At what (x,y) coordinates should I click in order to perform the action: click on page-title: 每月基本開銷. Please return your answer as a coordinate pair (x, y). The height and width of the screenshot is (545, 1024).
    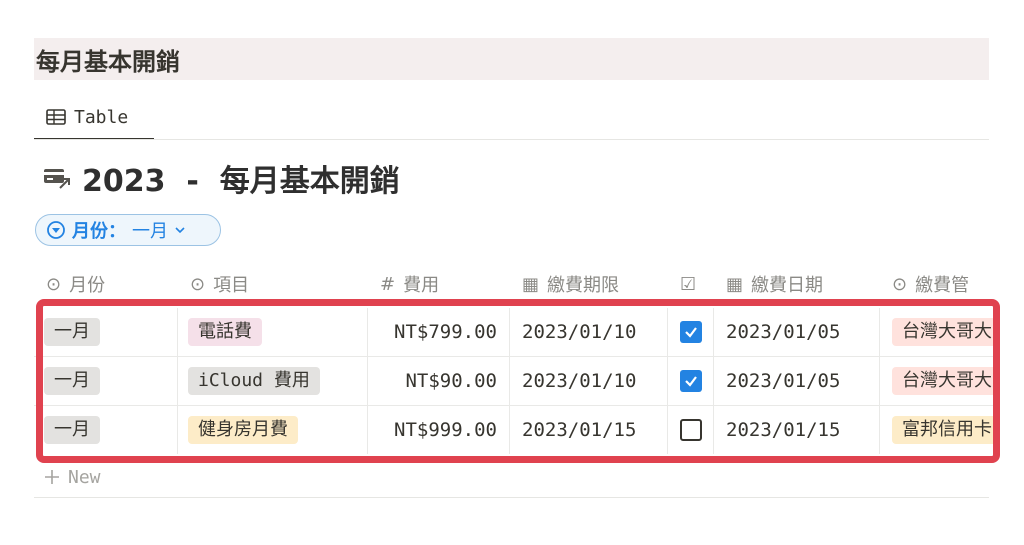
    Looking at the image, I should click on (511, 59).